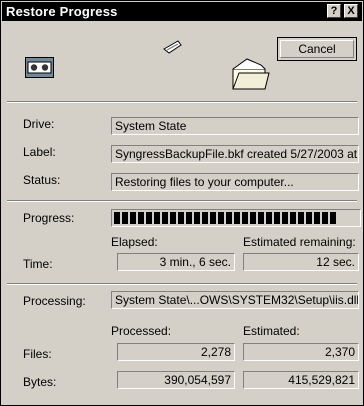  I want to click on backup-tape-icon, so click(39, 67).